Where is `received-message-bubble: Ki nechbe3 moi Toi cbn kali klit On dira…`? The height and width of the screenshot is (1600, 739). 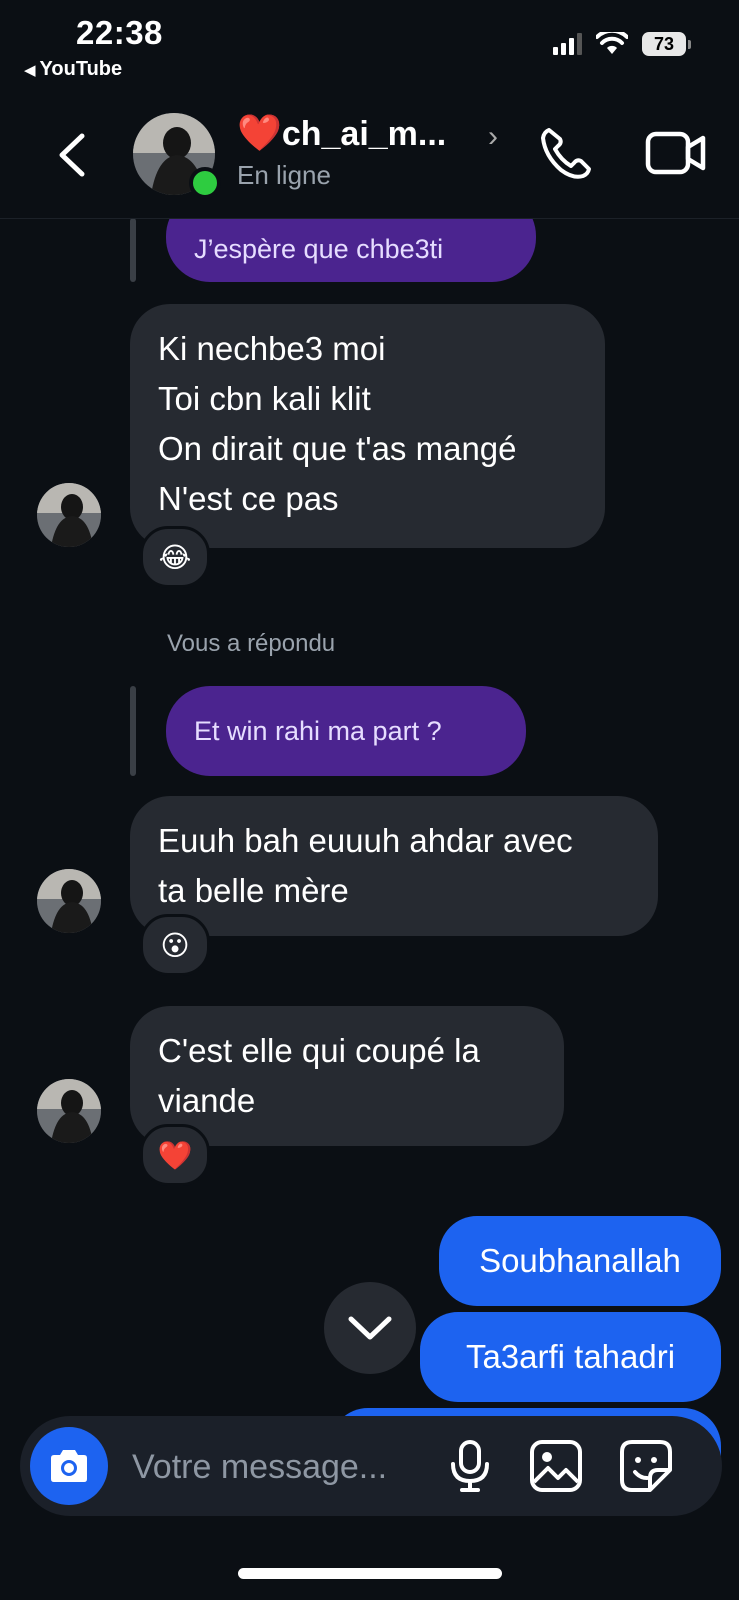 received-message-bubble: Ki nechbe3 moi Toi cbn kali klit On dira… is located at coordinates (367, 426).